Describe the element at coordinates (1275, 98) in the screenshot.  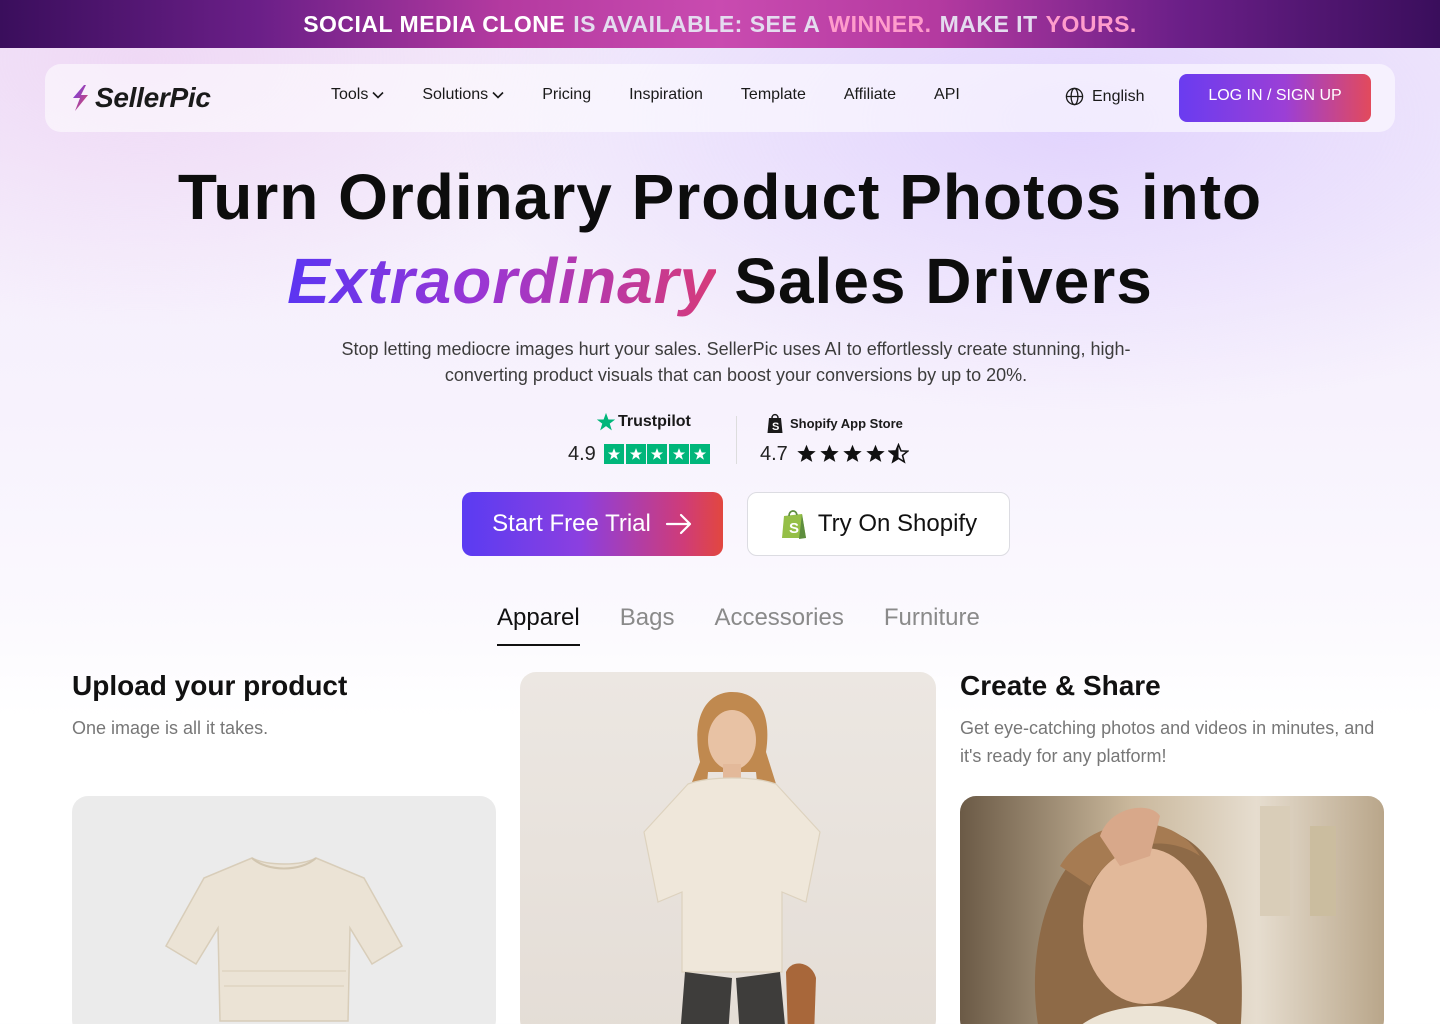
I see `login-signup-button: LOG IN / SIGN UP` at that location.